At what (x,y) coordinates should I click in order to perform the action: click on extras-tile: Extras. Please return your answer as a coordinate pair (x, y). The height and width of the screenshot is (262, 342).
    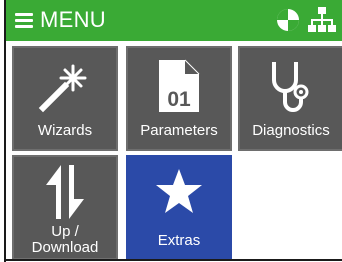
    Looking at the image, I should click on (179, 207).